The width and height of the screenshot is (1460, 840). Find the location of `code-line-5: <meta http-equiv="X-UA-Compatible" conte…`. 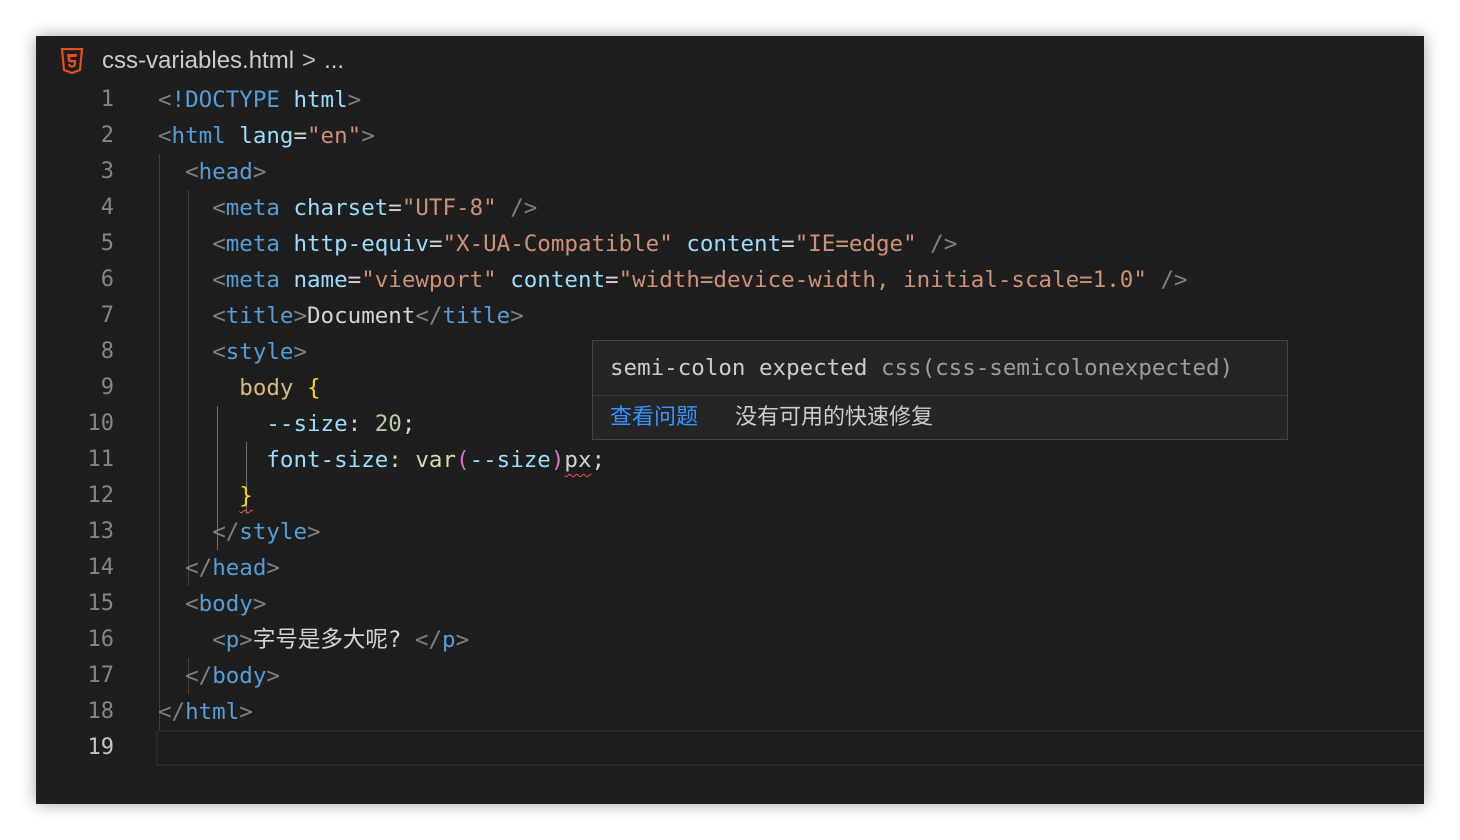

code-line-5: <meta http-equiv="X-UA-Compatible" conte… is located at coordinates (585, 244).